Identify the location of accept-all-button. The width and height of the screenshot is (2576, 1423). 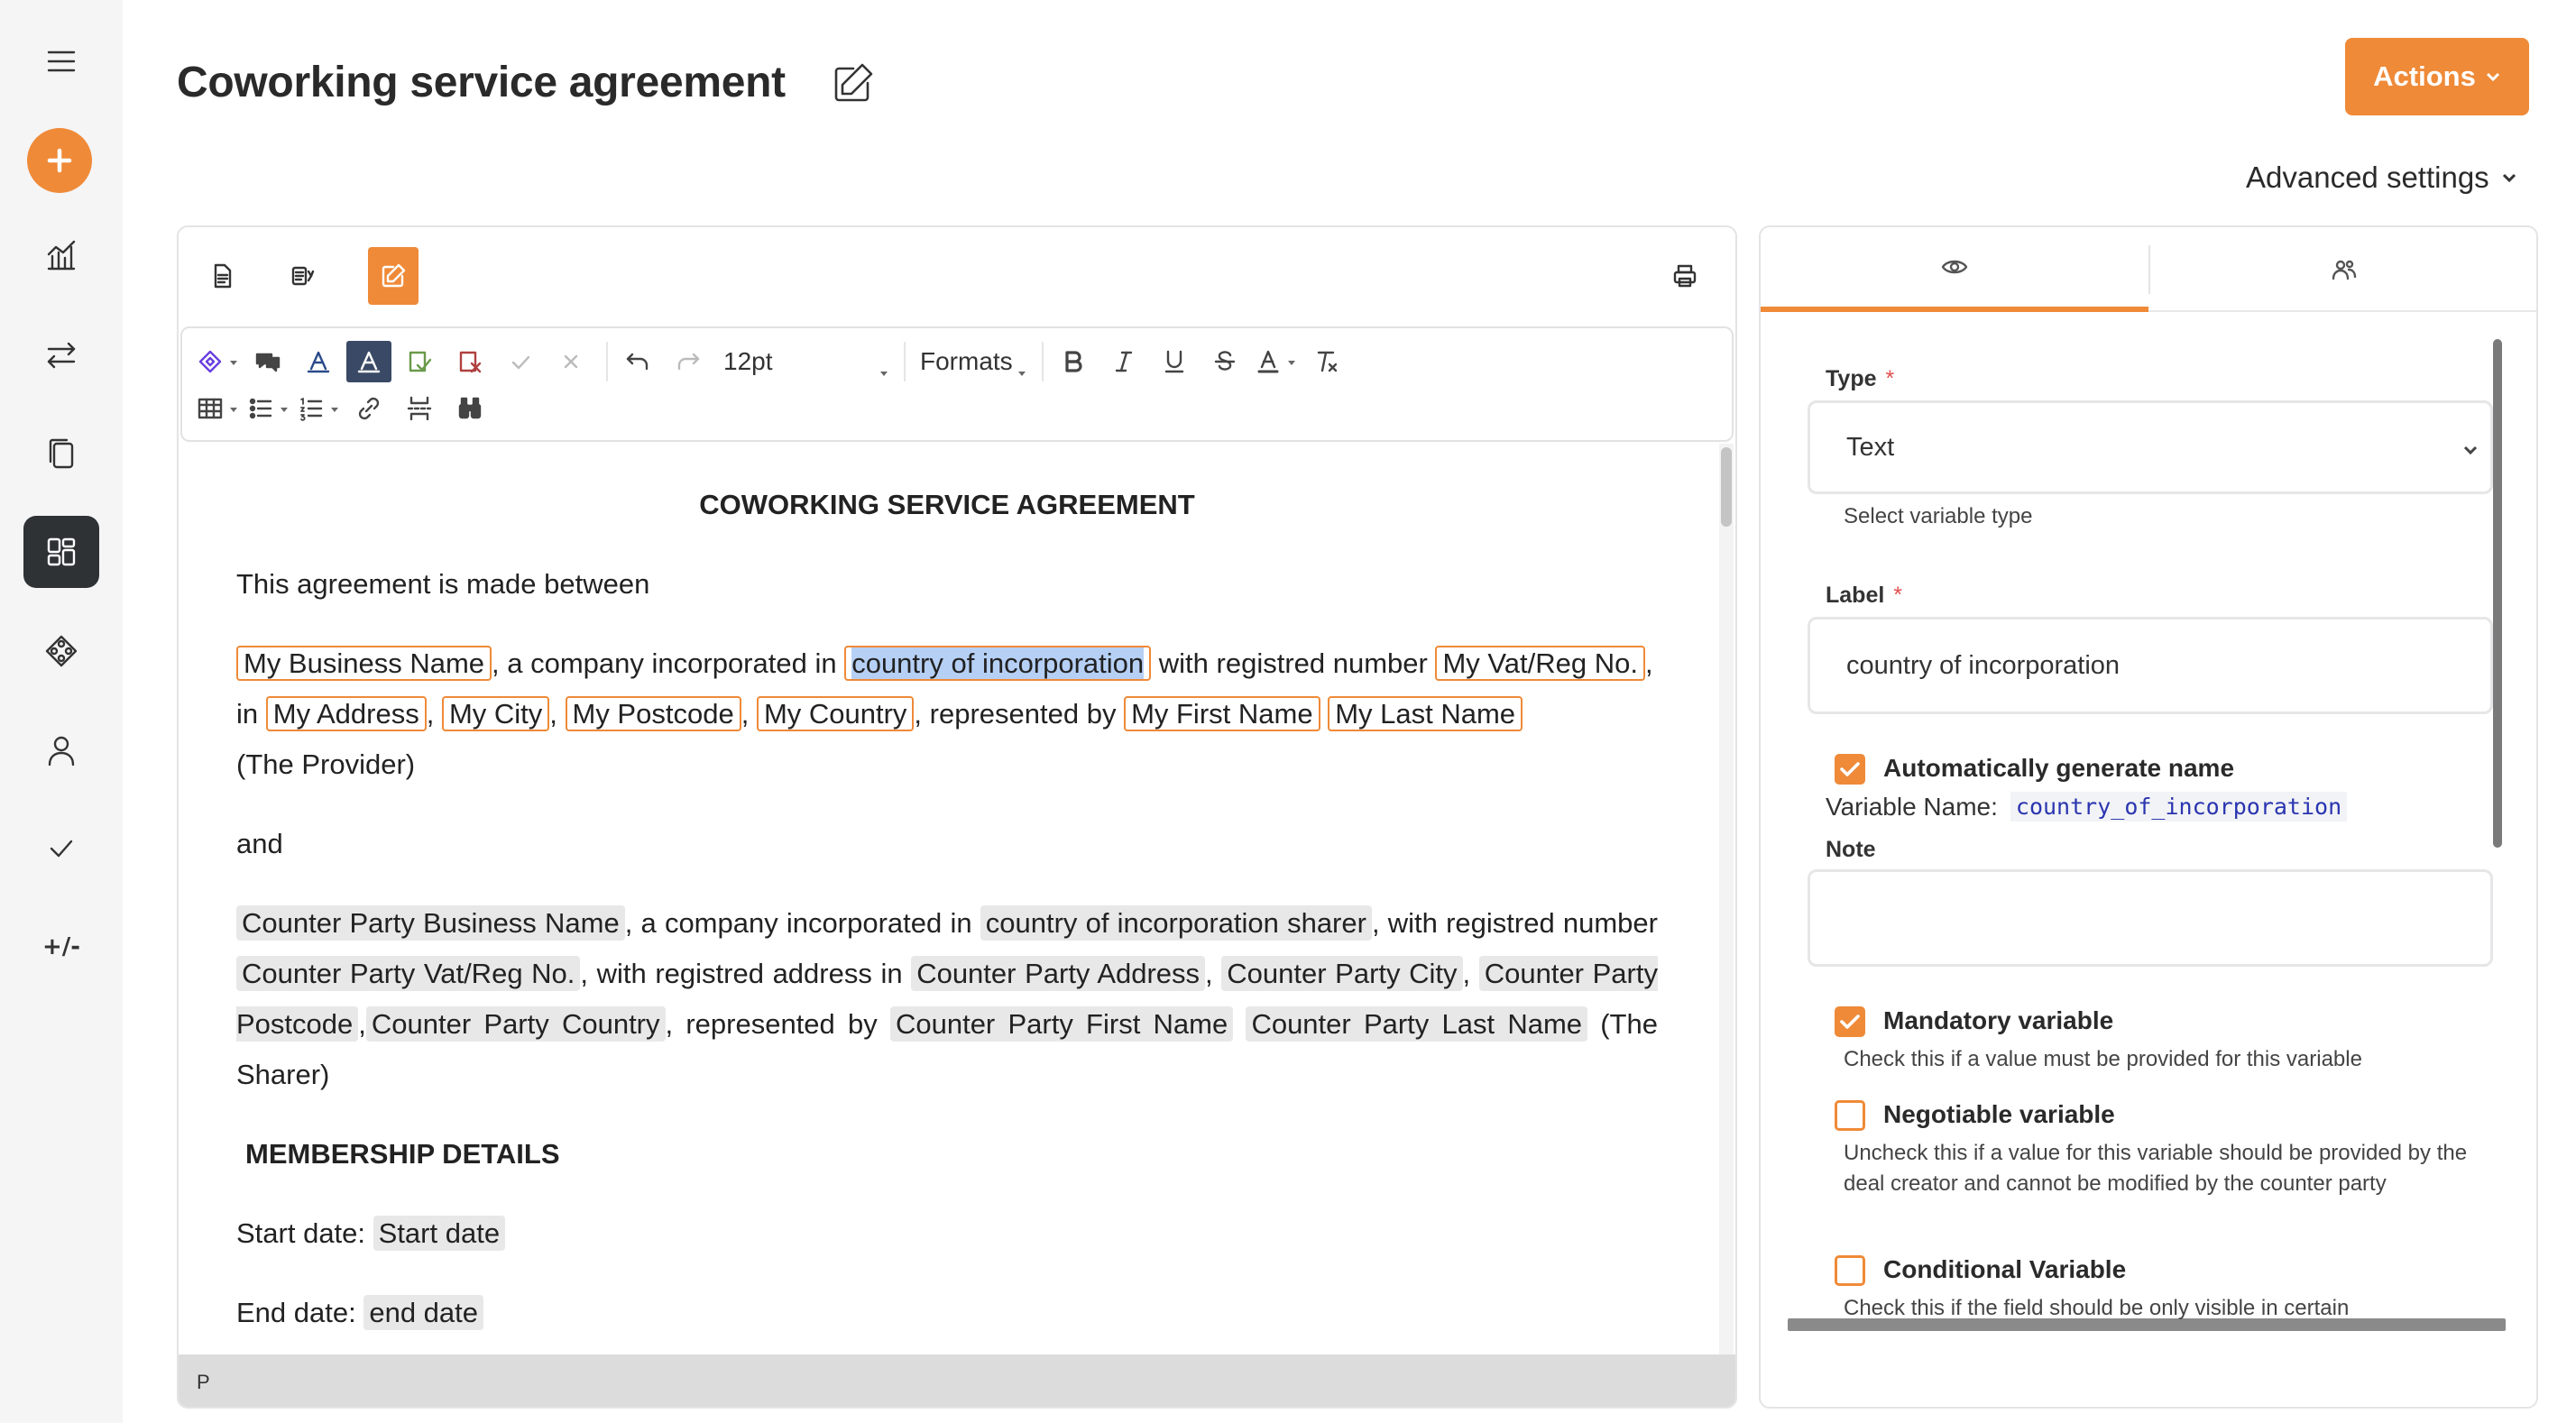
(420, 361).